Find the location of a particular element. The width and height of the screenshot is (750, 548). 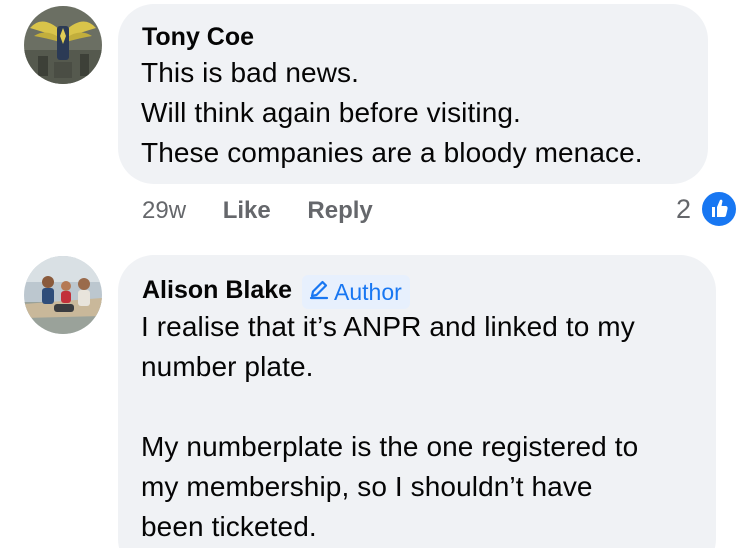

author-badge-label: Author is located at coordinates (368, 292).